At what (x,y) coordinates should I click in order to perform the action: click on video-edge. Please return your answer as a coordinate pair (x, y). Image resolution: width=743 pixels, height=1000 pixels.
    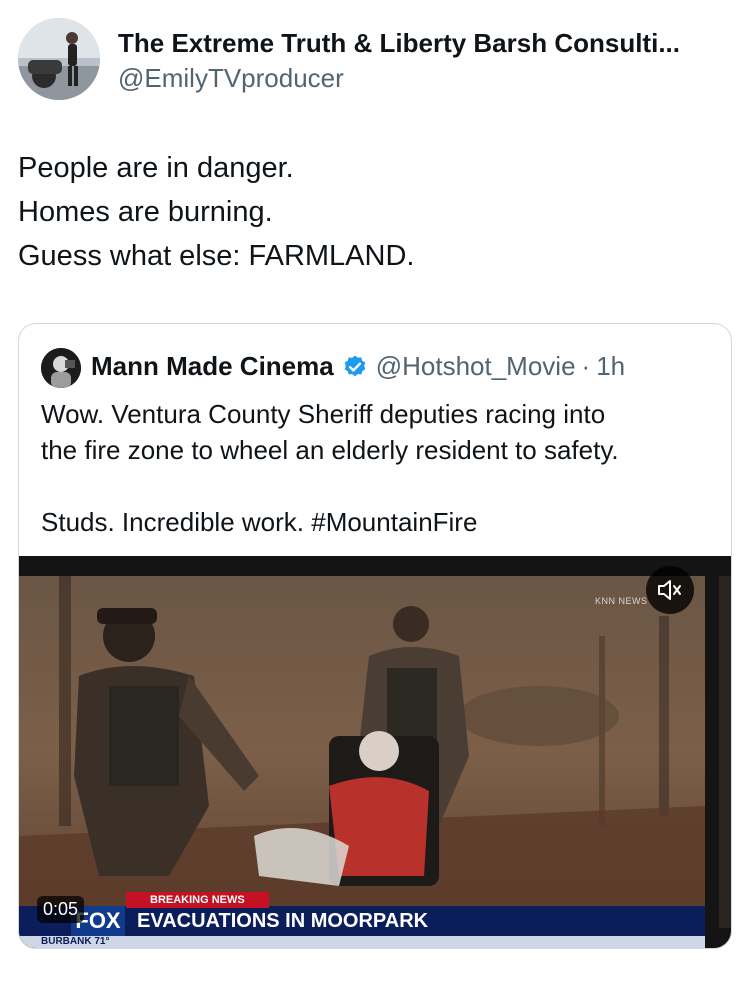
    Looking at the image, I should click on (725, 752).